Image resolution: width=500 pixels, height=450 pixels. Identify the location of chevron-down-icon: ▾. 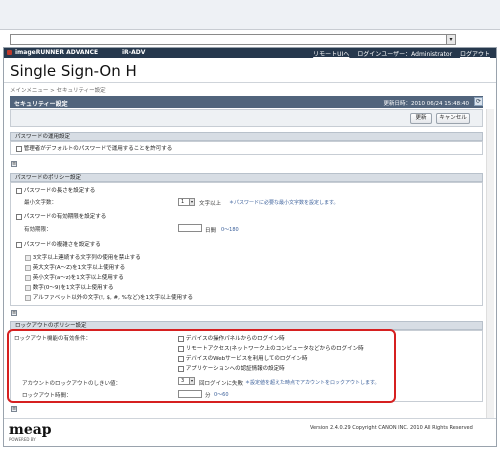
(451, 39).